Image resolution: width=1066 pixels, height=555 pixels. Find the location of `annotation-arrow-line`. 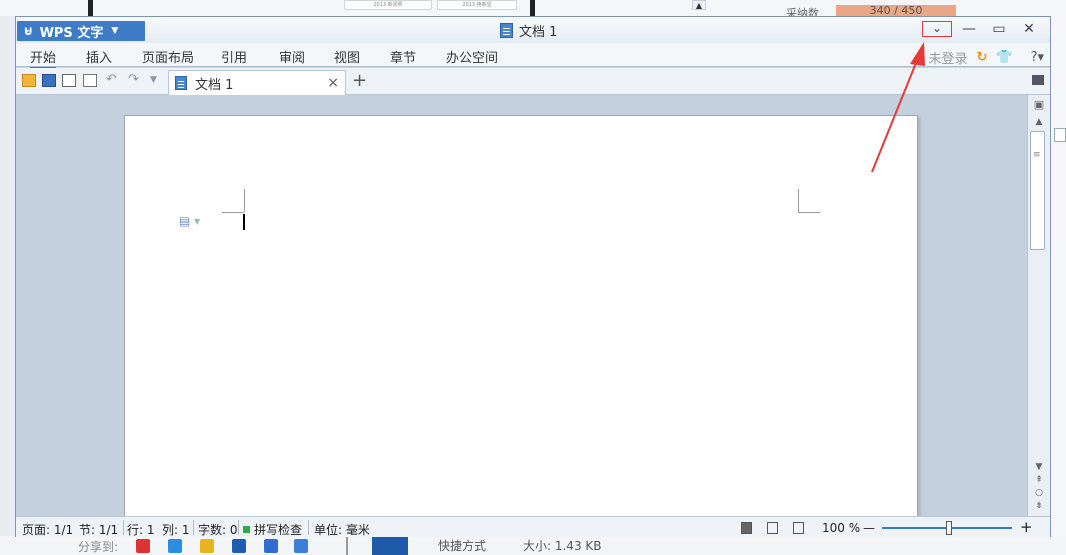

annotation-arrow-line is located at coordinates (895, 115).